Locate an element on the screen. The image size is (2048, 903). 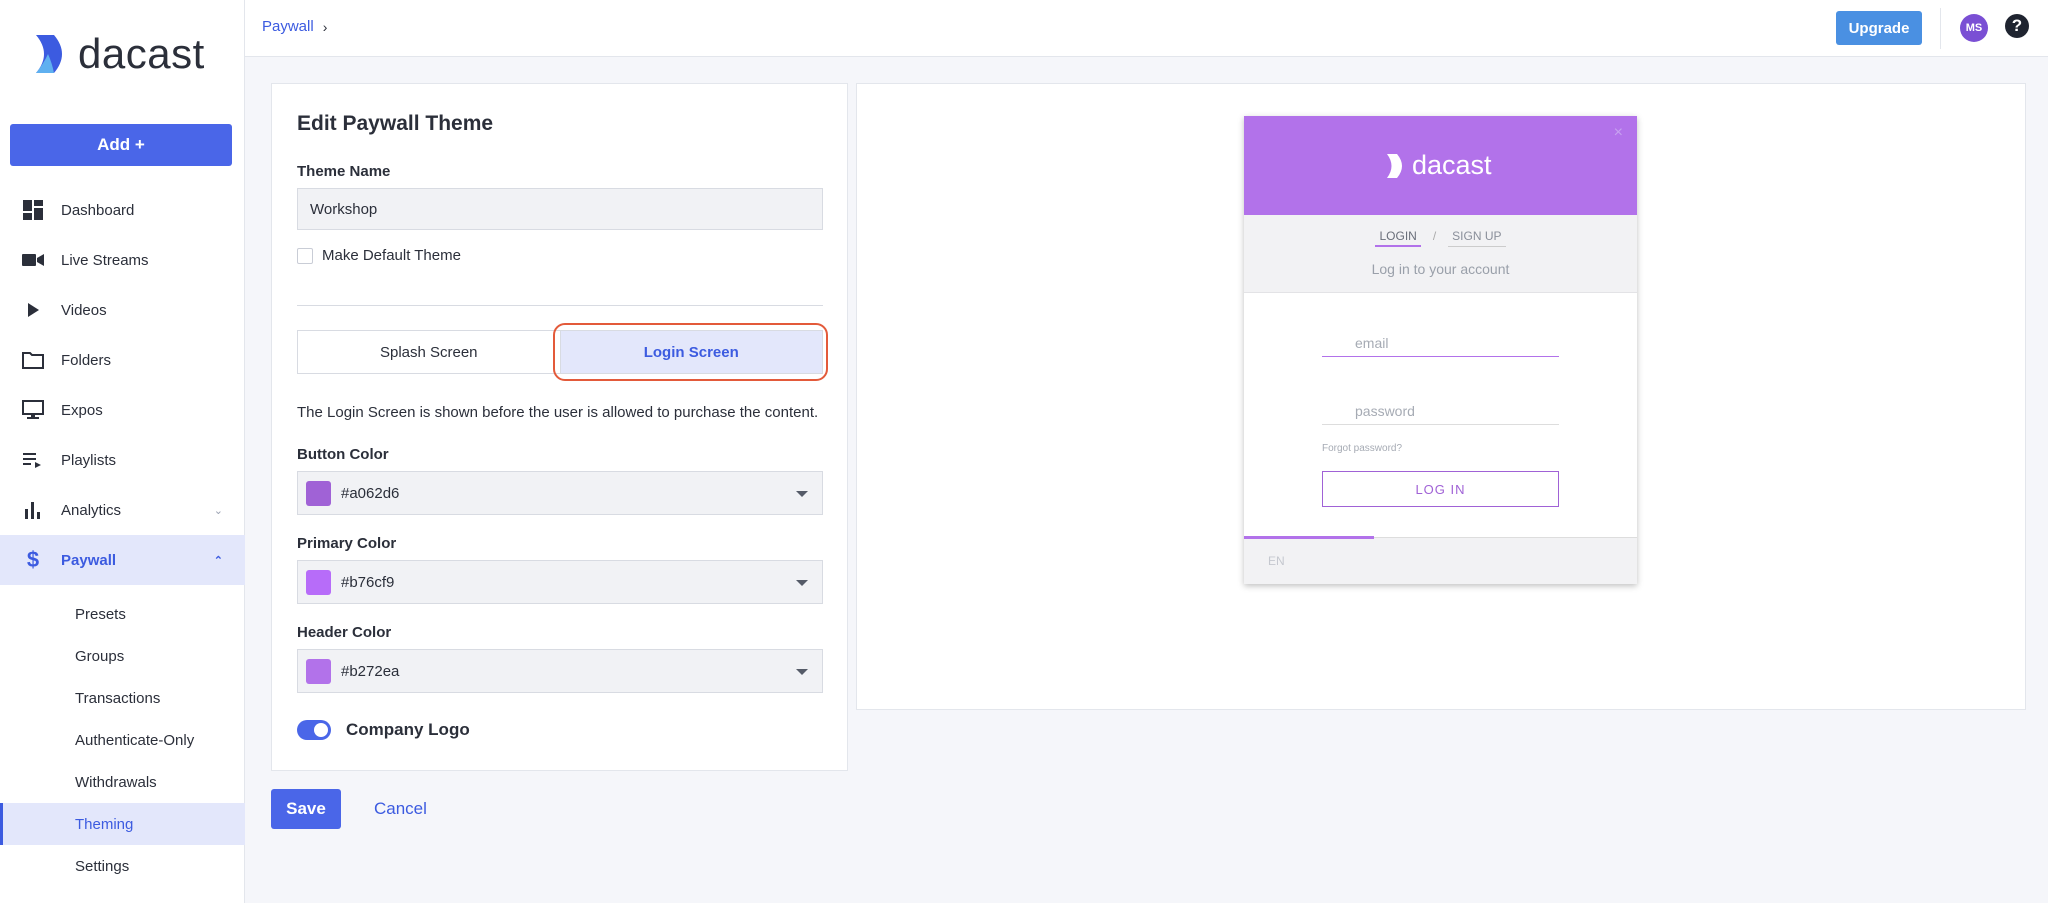
breadcrumb-paywall: Paywall is located at coordinates (288, 26).